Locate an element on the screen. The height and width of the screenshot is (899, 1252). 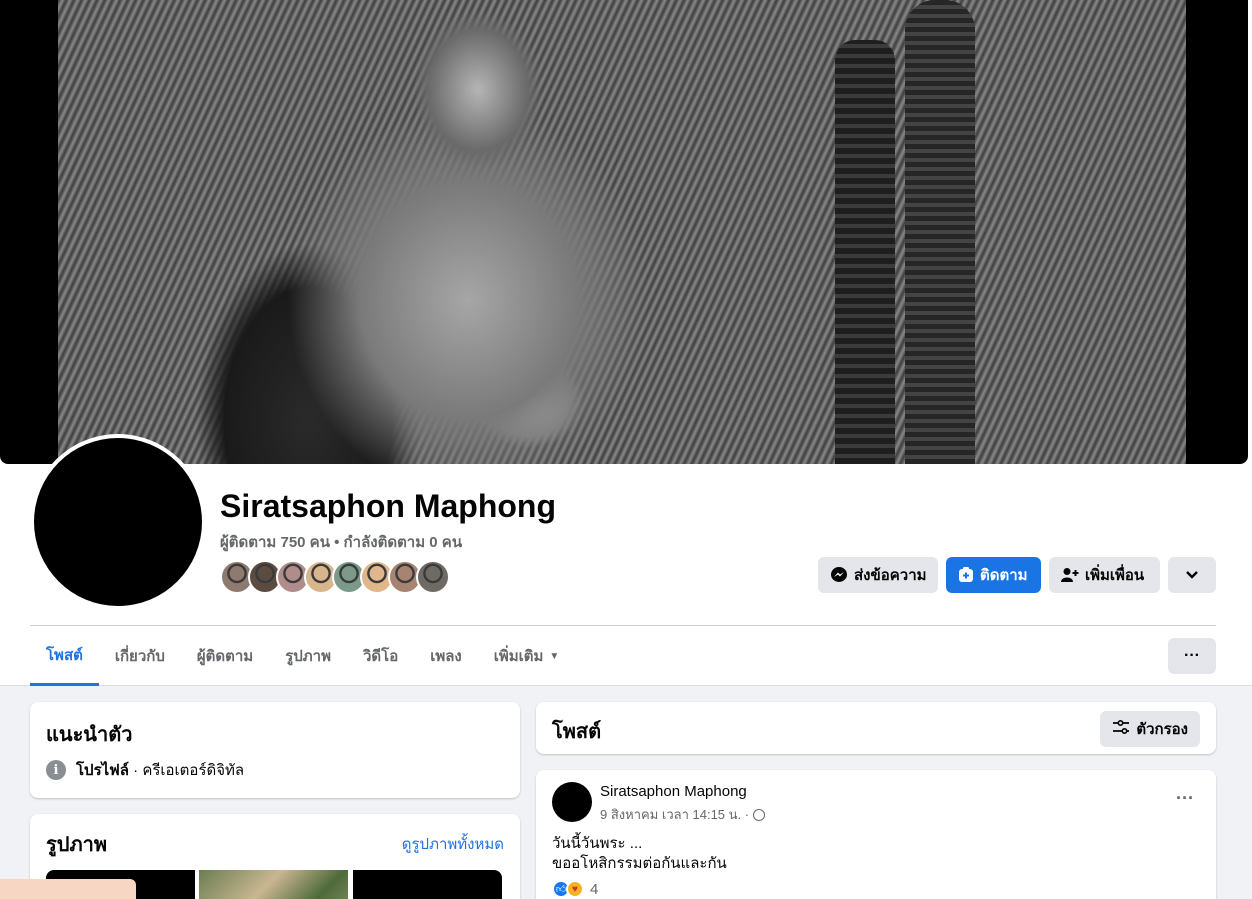
post-reactions: 👍︎ ♥ 4 is located at coordinates (575, 889).